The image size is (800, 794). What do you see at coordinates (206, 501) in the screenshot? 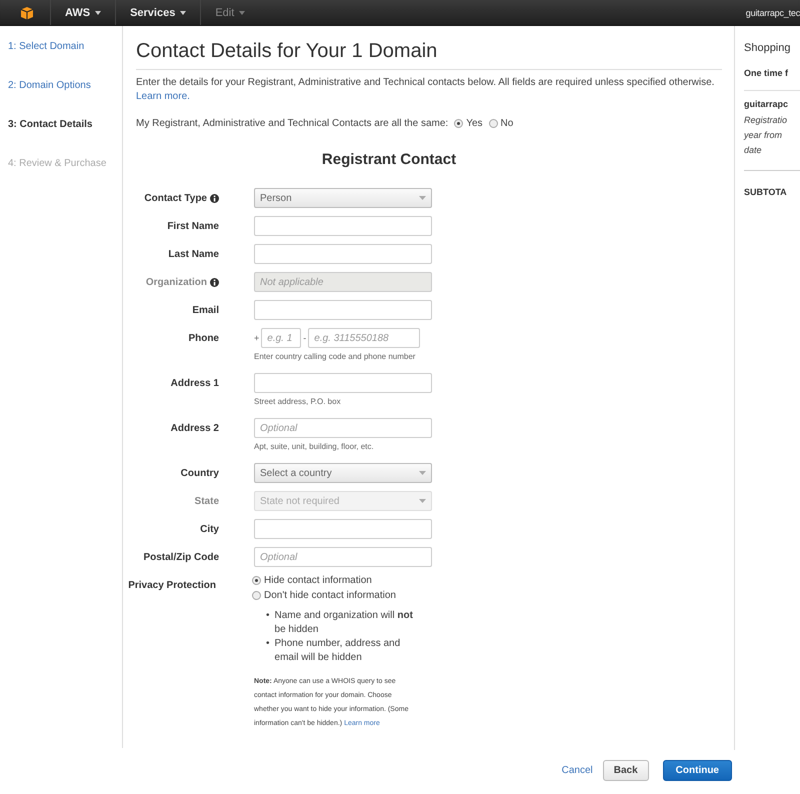
I see `field-label: State` at bounding box center [206, 501].